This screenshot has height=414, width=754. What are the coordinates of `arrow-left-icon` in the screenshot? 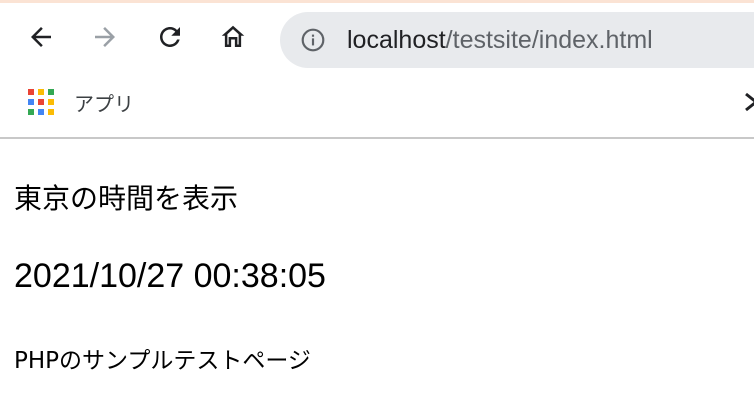 It's located at (41, 37).